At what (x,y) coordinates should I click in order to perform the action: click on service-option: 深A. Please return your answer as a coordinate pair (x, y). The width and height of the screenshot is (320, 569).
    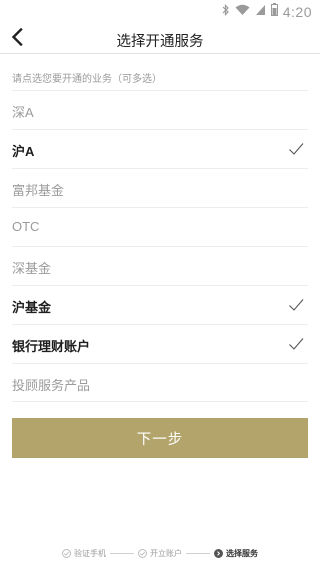
    Looking at the image, I should click on (160, 109).